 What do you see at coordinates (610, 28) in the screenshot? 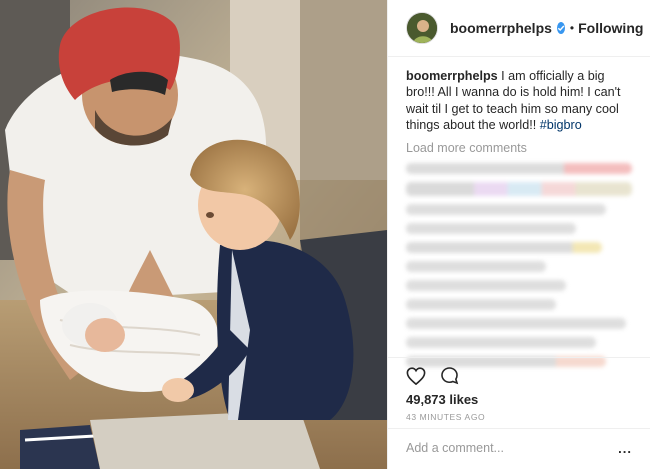
I see `following-button: Following` at bounding box center [610, 28].